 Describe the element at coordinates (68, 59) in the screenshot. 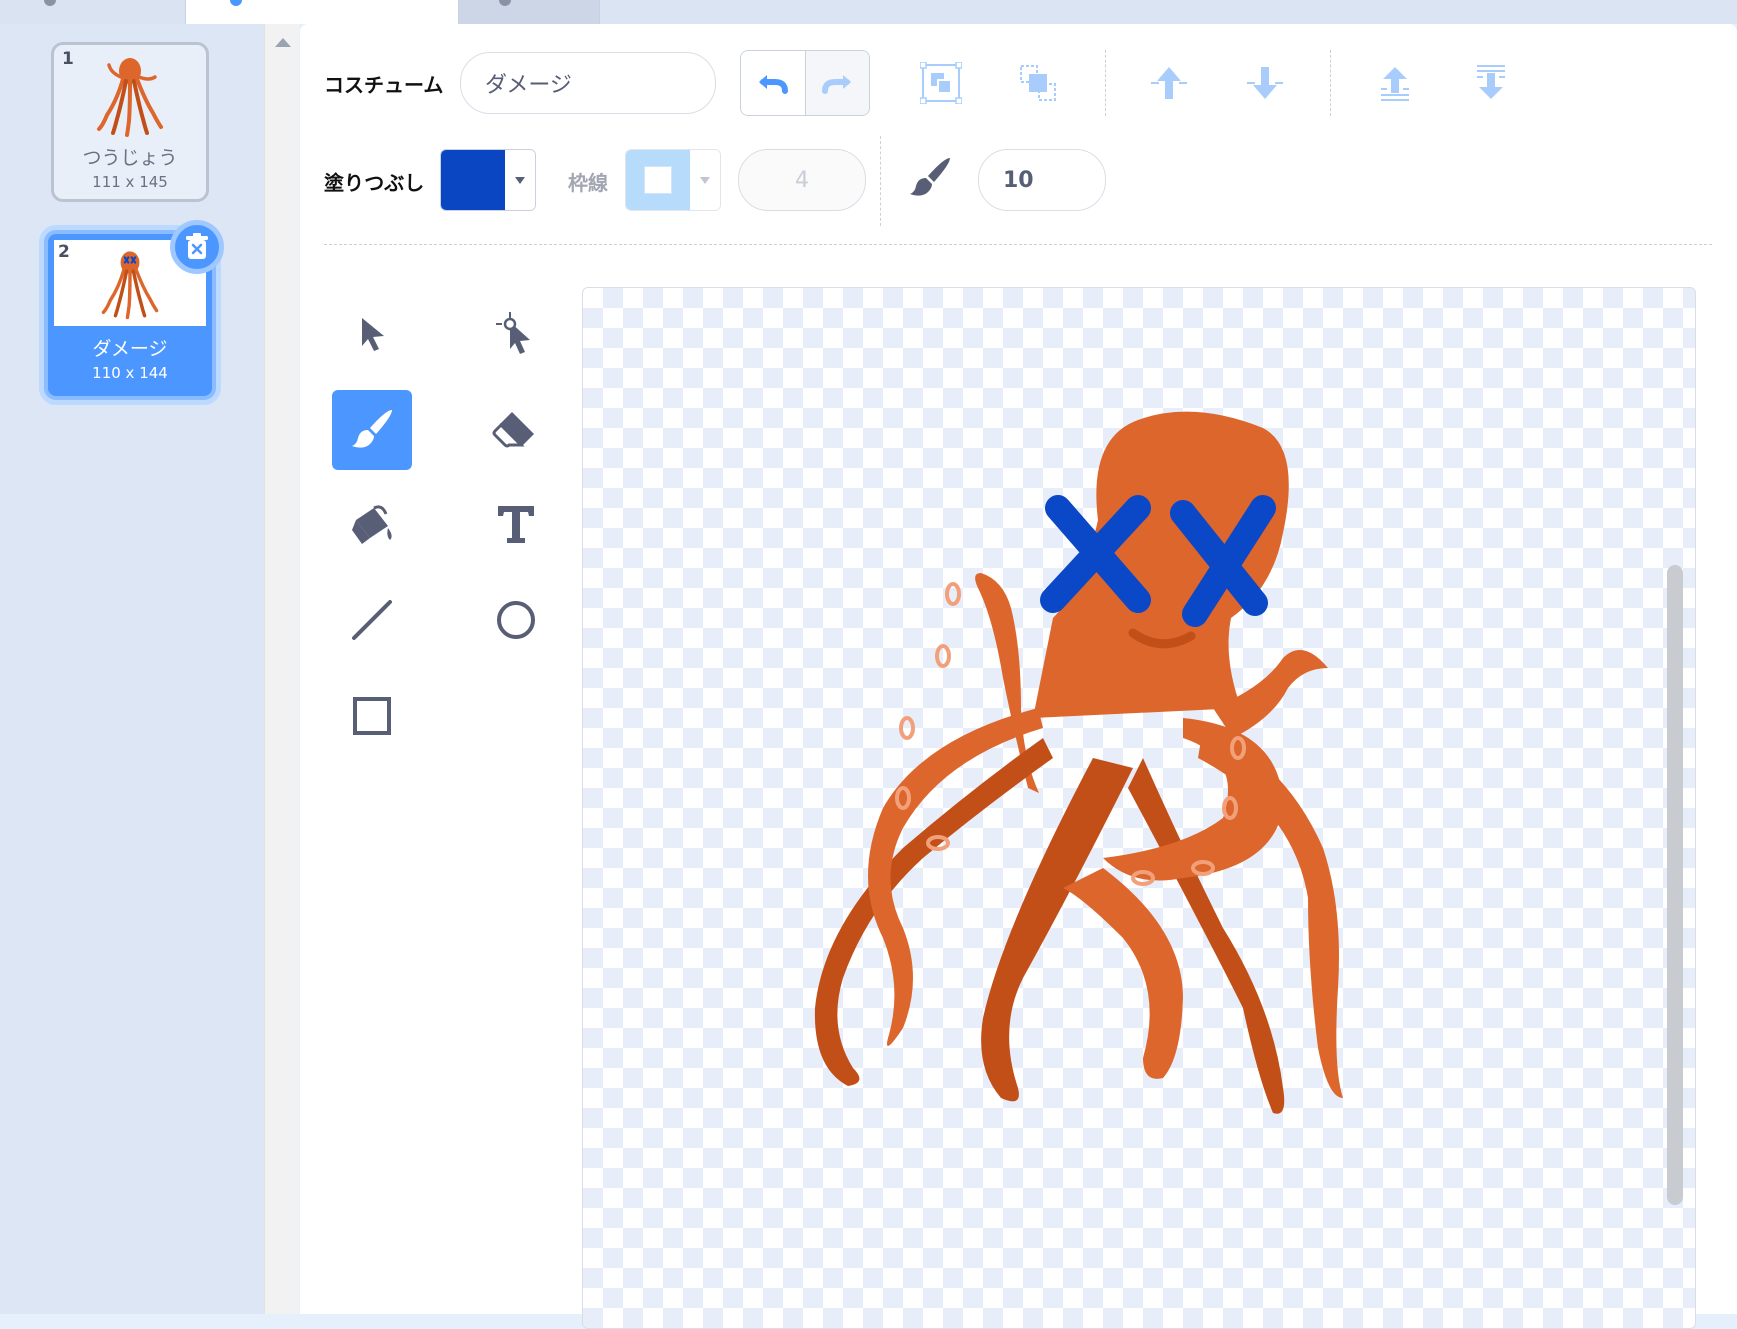

I see `costume-number: 1` at that location.